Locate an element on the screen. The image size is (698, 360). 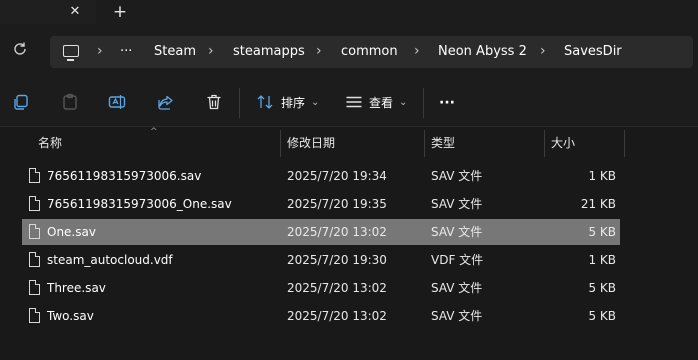
view-icon is located at coordinates (355, 103).